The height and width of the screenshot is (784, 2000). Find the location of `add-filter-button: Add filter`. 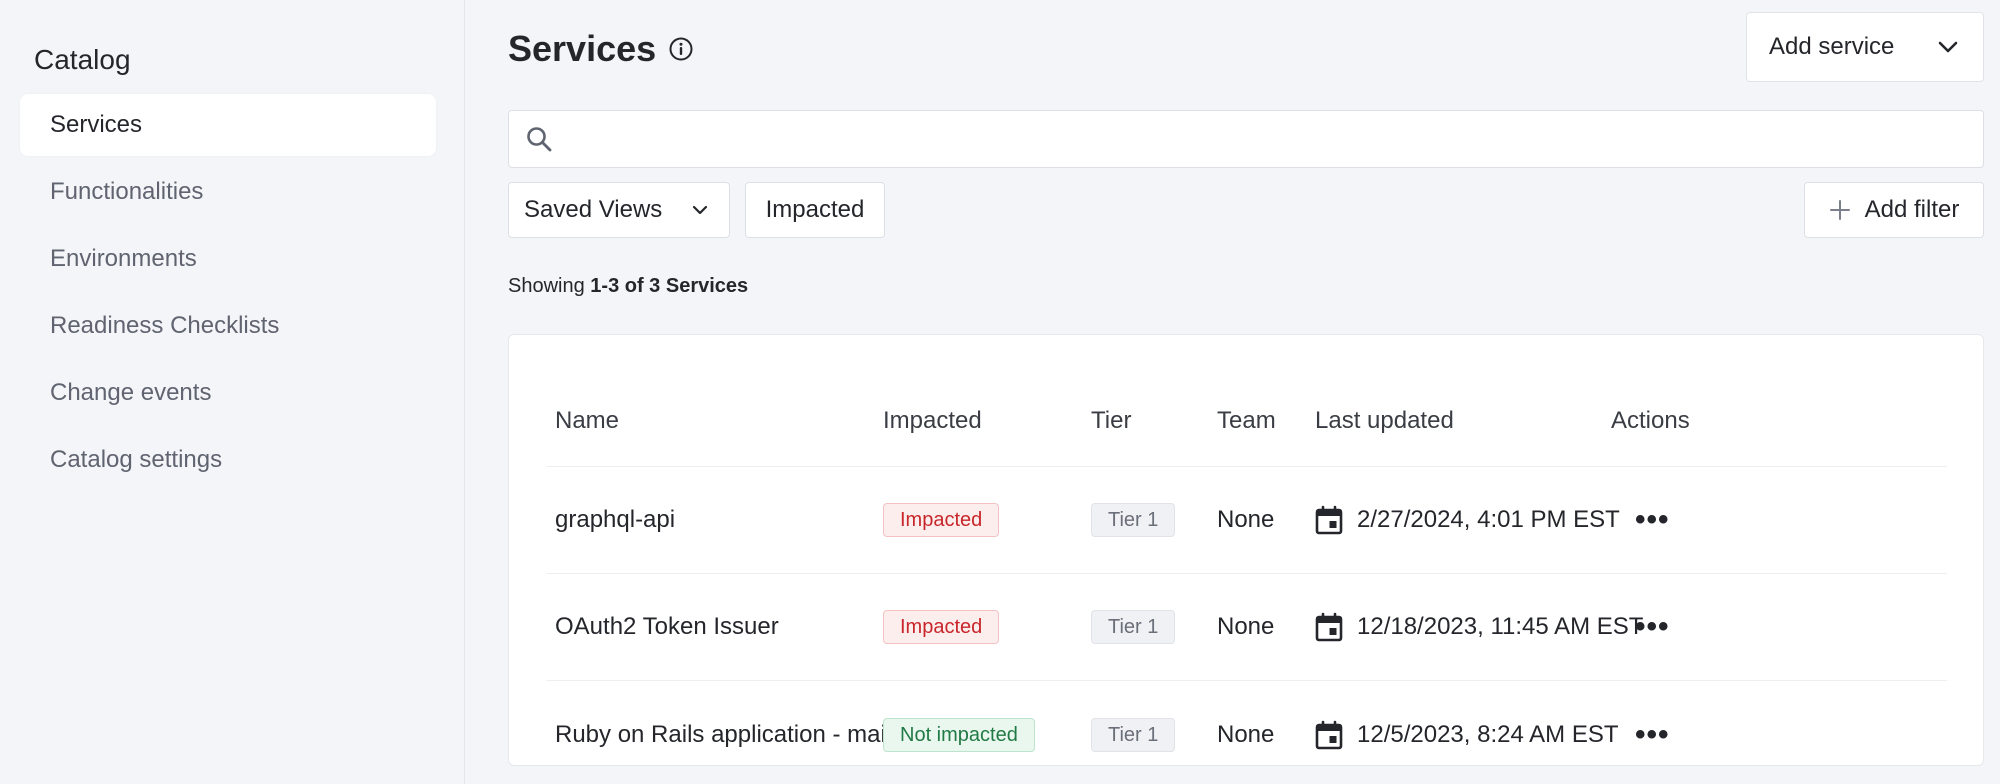

add-filter-button: Add filter is located at coordinates (1894, 210).